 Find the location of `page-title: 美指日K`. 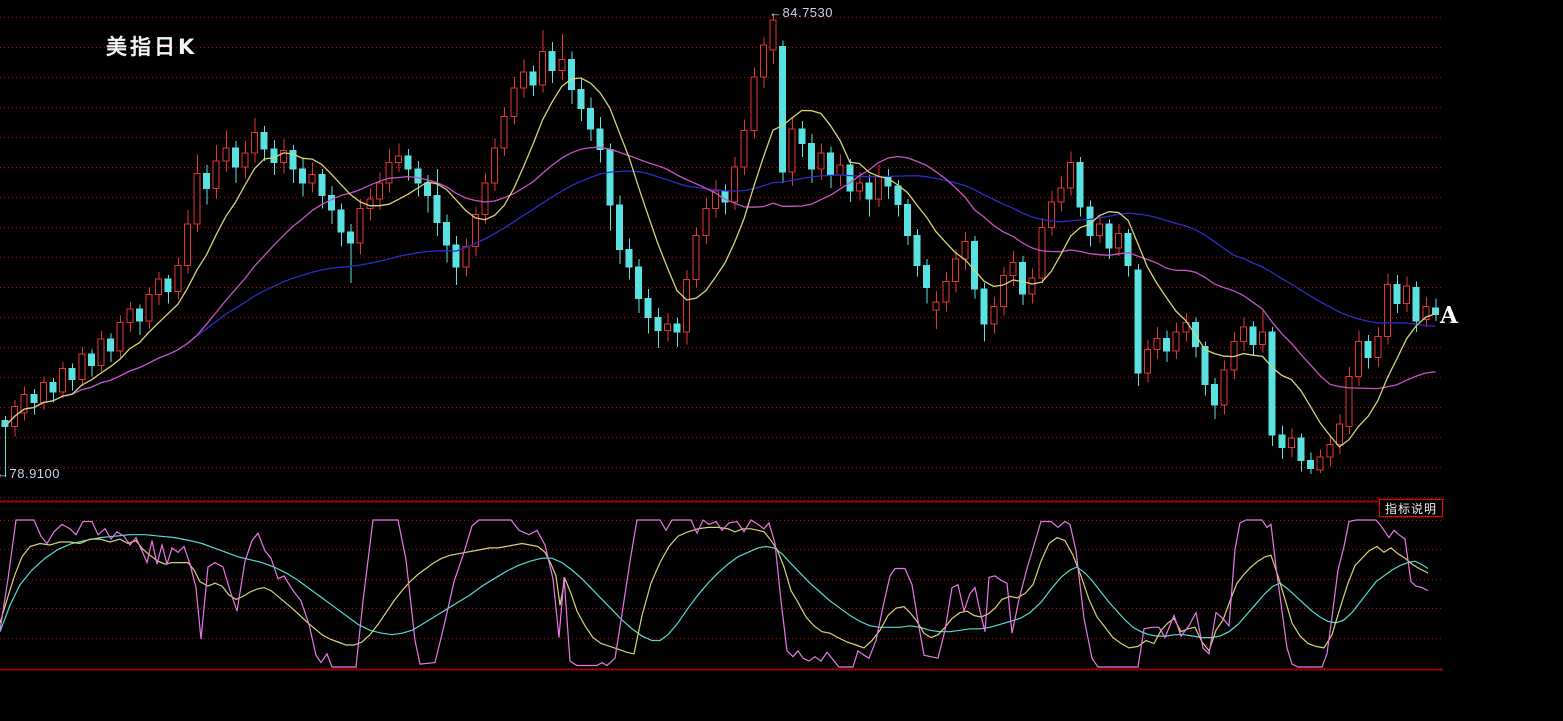

page-title: 美指日K is located at coordinates (152, 47).